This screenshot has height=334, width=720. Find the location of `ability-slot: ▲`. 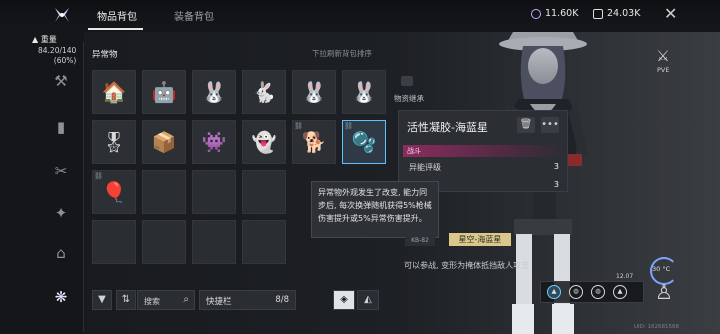

ability-slot: ▲ is located at coordinates (620, 292).